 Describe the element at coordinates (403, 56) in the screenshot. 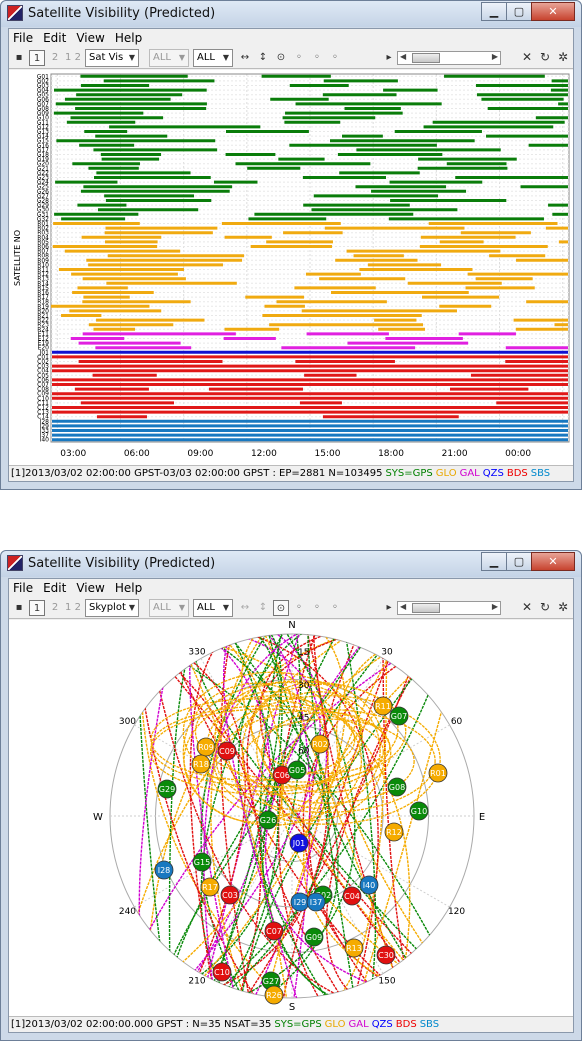

I see `slider-left-arrow-icon: ◀` at that location.